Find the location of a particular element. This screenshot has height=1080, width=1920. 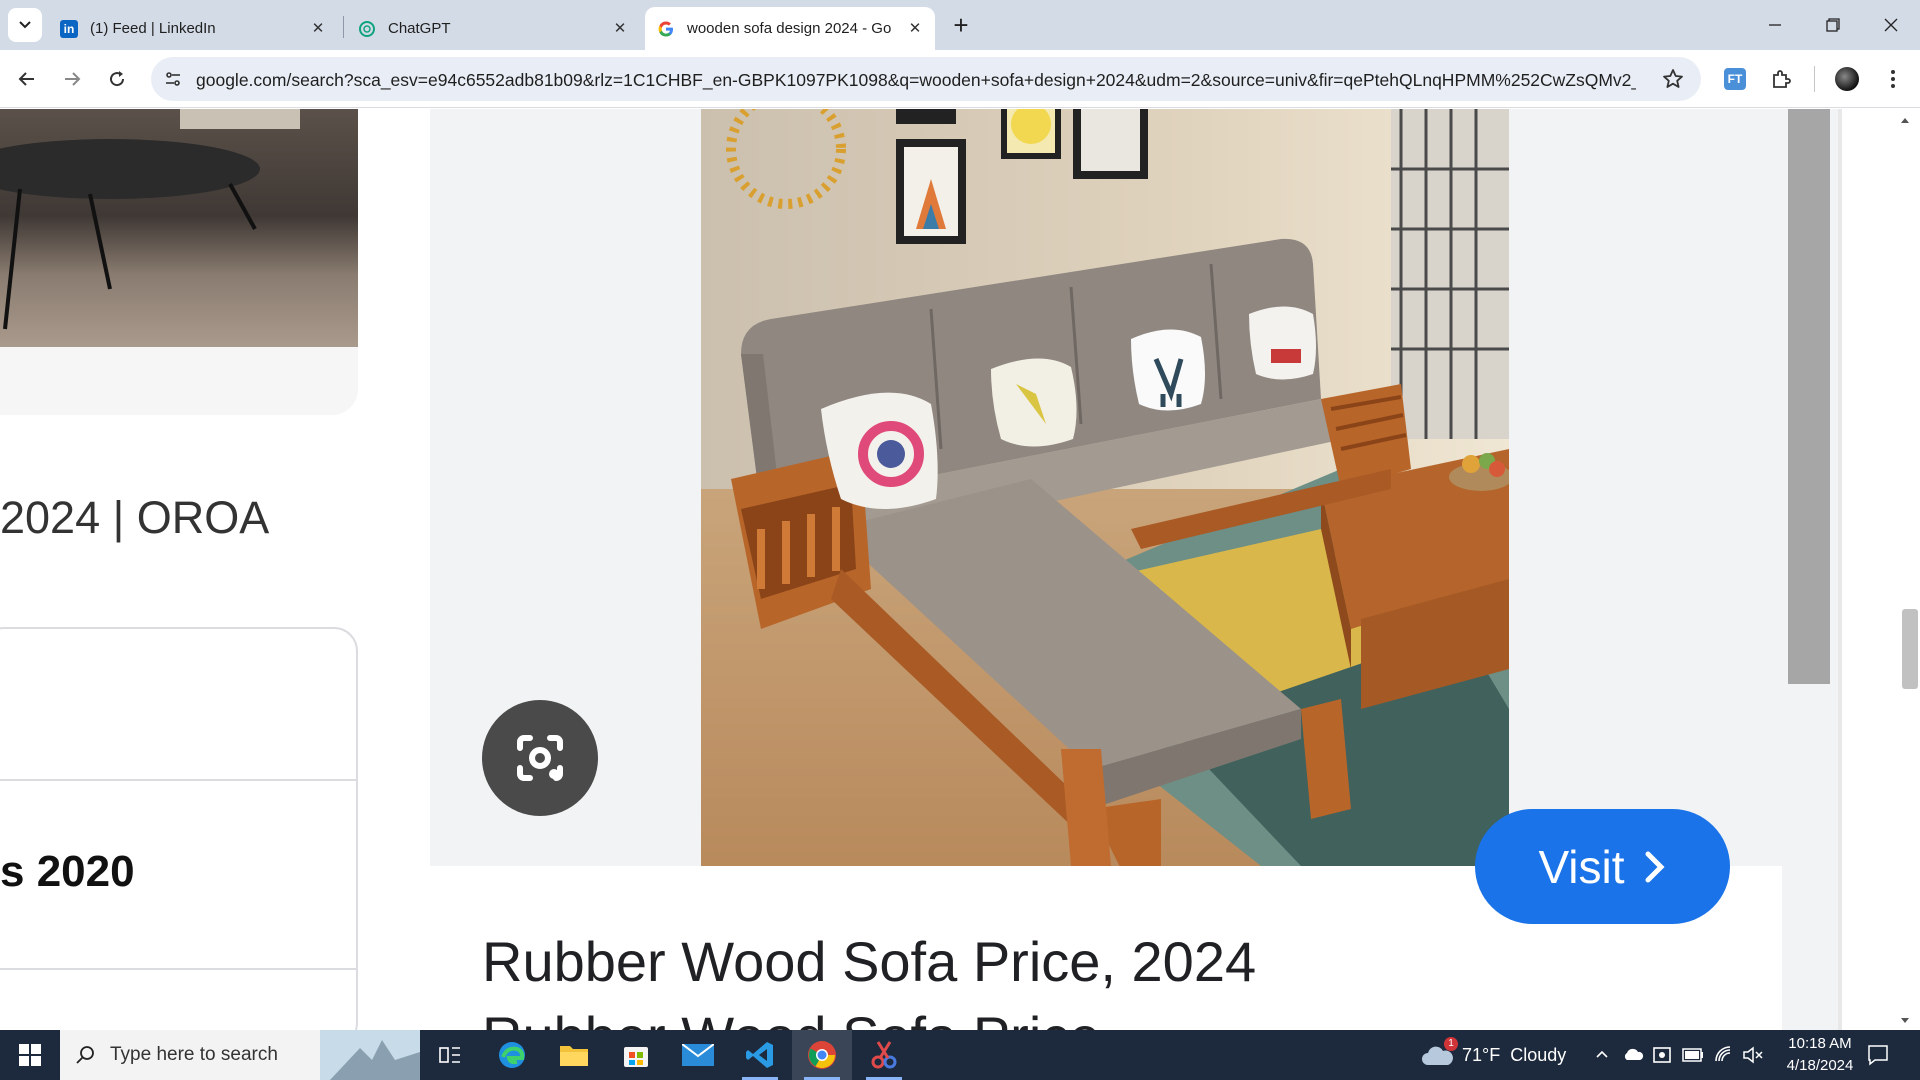

bookmark-star-icon is located at coordinates (1673, 81).